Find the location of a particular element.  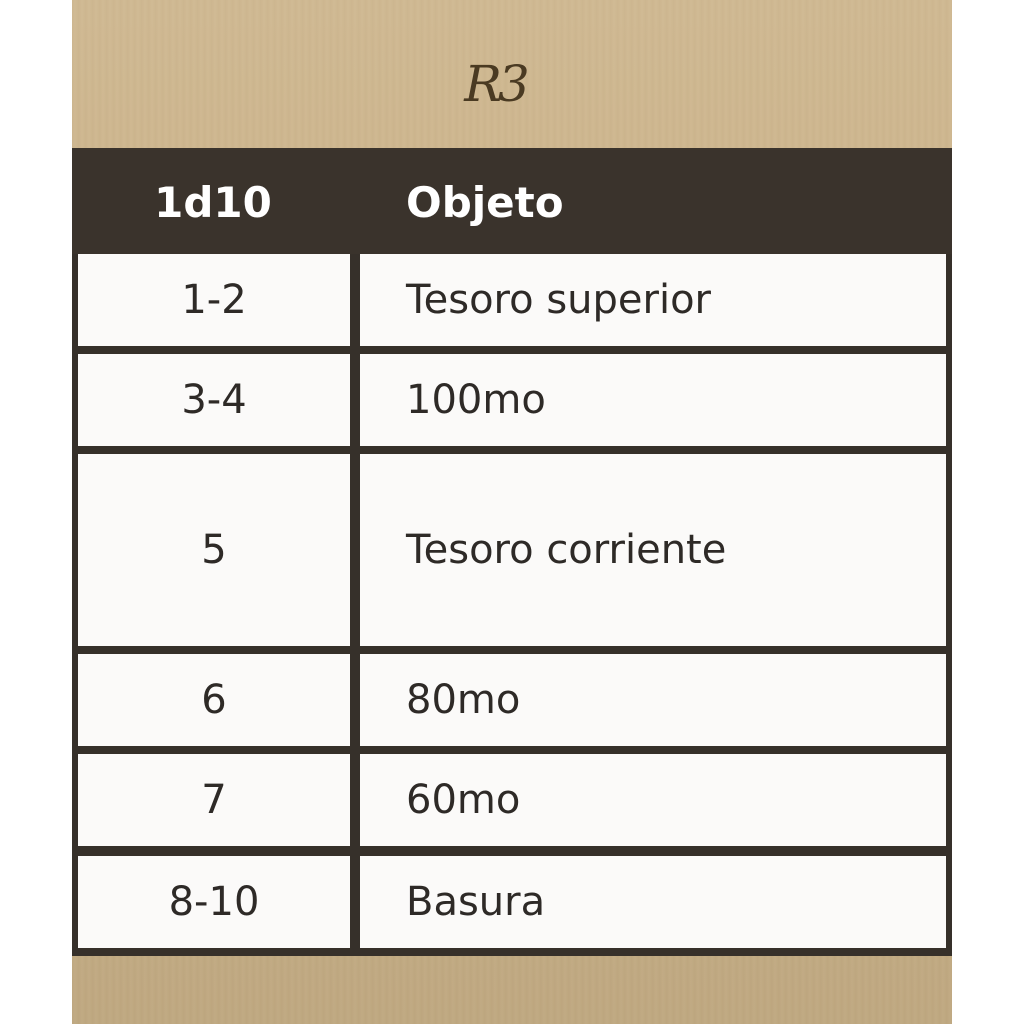

table-row: 6 80mo is located at coordinates (512, 700).